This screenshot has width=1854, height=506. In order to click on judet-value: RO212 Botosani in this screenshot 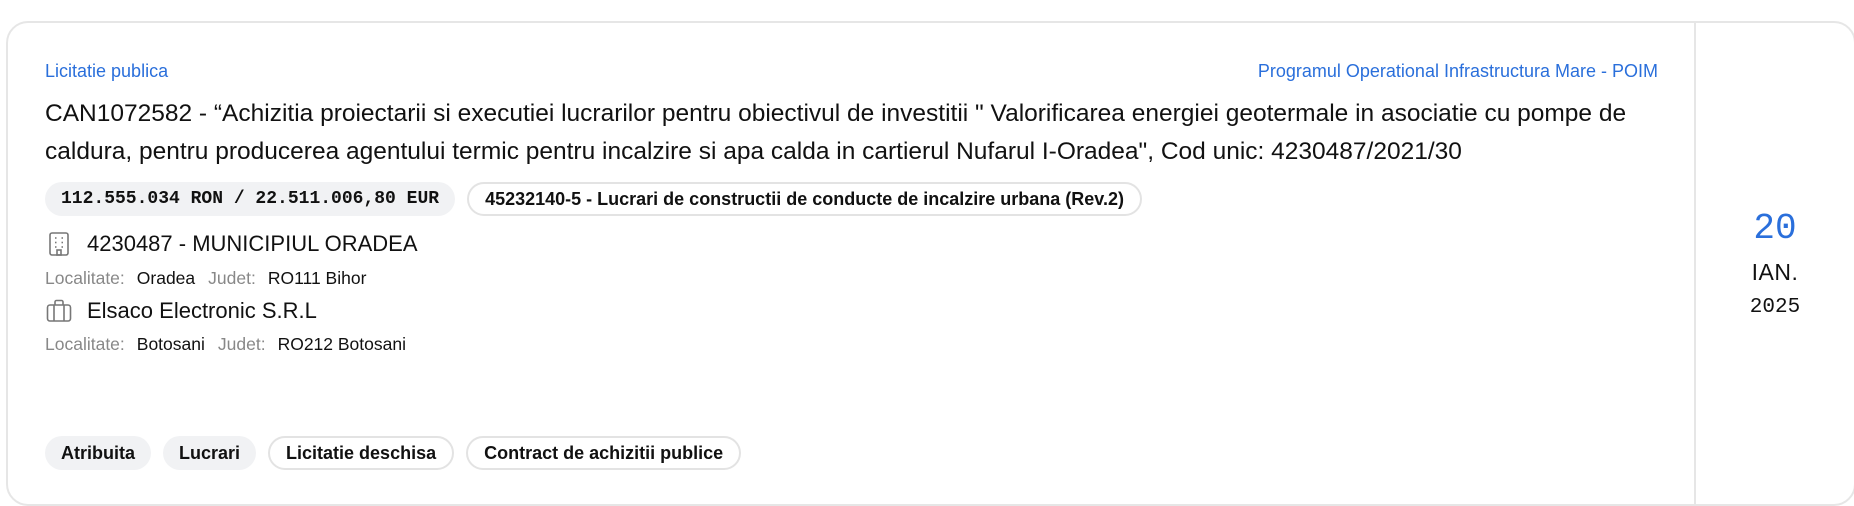, I will do `click(341, 344)`.